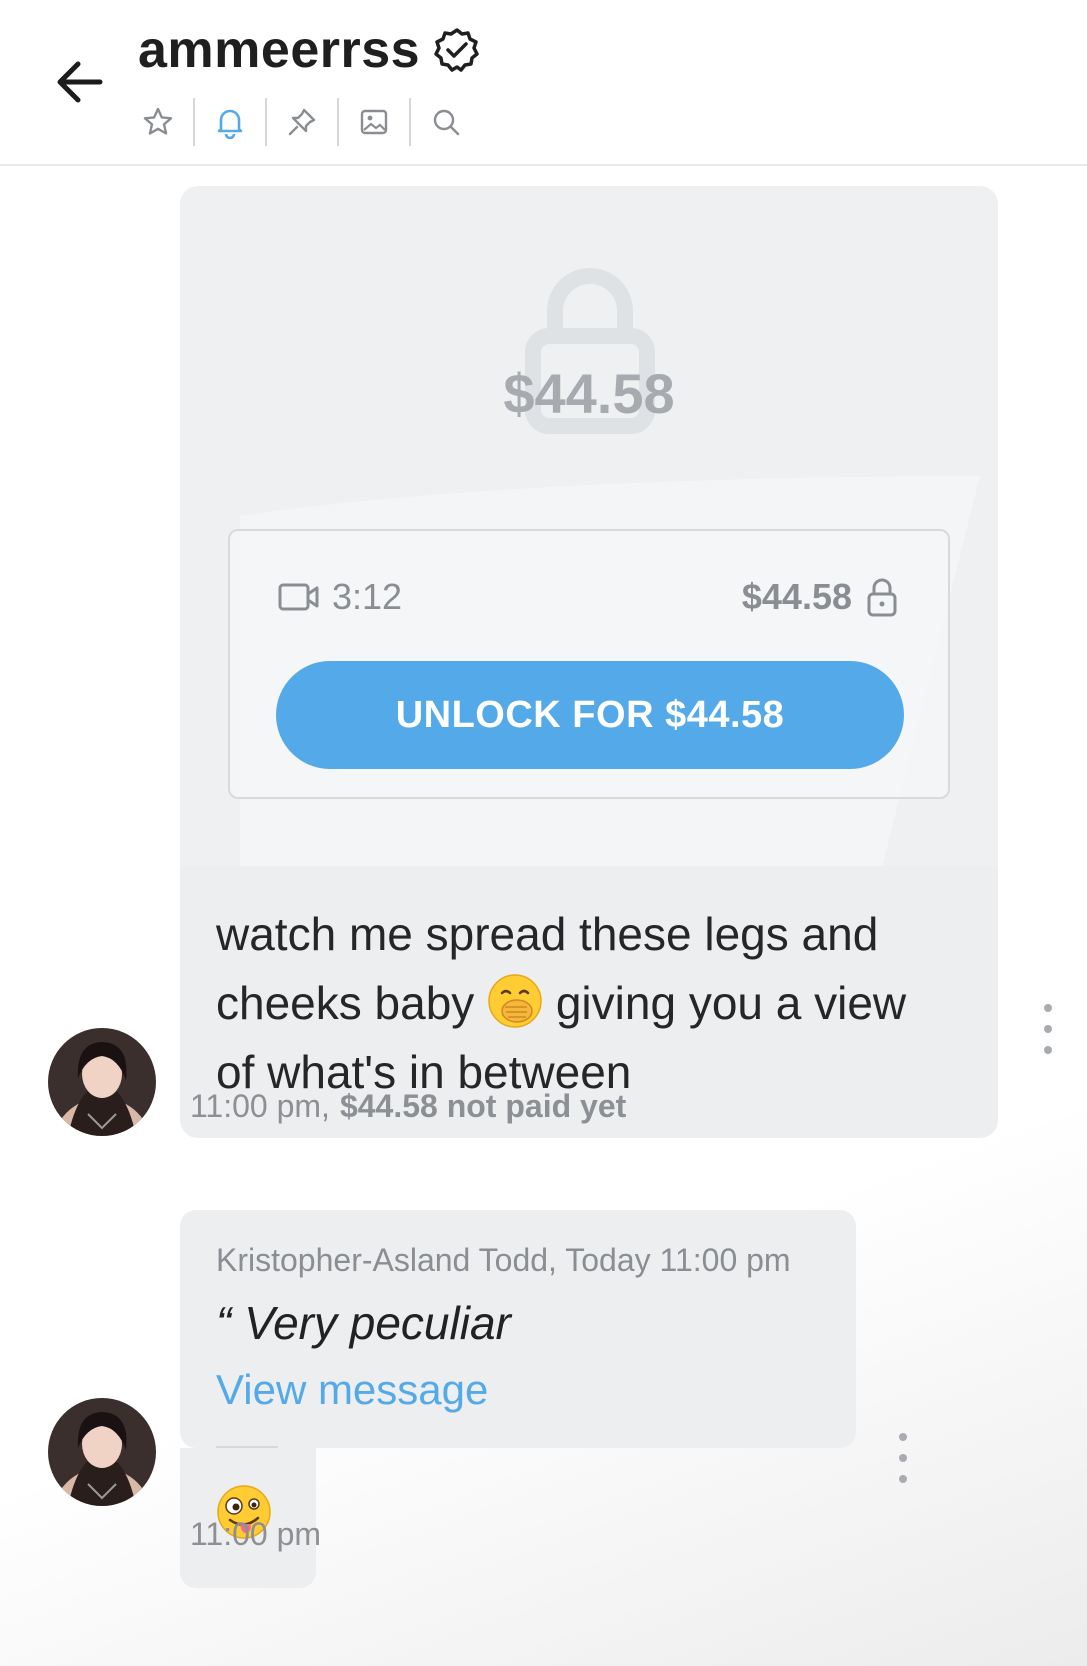 The image size is (1087, 1666). What do you see at coordinates (456, 50) in the screenshot?
I see `verified-badge-icon` at bounding box center [456, 50].